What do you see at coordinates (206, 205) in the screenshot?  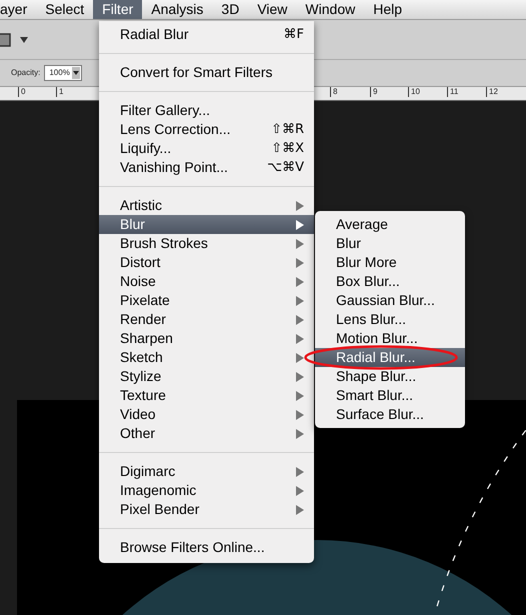 I see `menu-item: Artistic` at bounding box center [206, 205].